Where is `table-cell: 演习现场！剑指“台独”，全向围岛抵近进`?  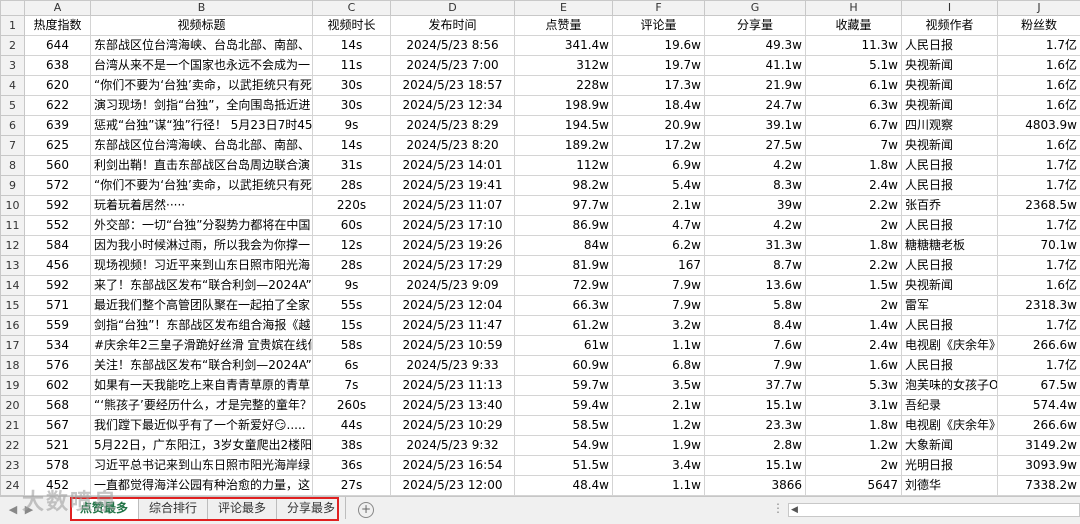 table-cell: 演习现场！剑指“台独”，全向围岛抵近进 is located at coordinates (201, 105).